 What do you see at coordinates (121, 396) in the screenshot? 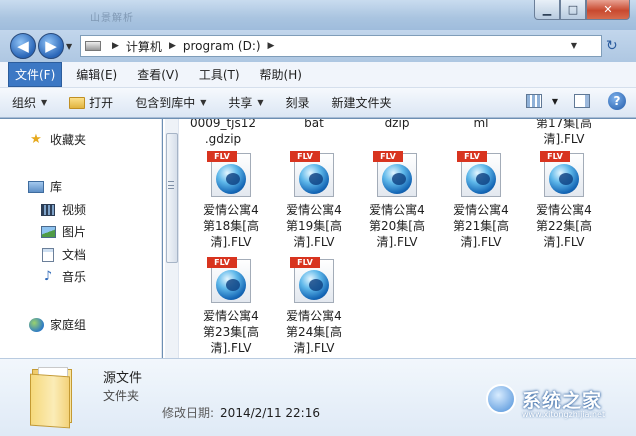
I see `selected-item-type: 文件夹` at bounding box center [121, 396].